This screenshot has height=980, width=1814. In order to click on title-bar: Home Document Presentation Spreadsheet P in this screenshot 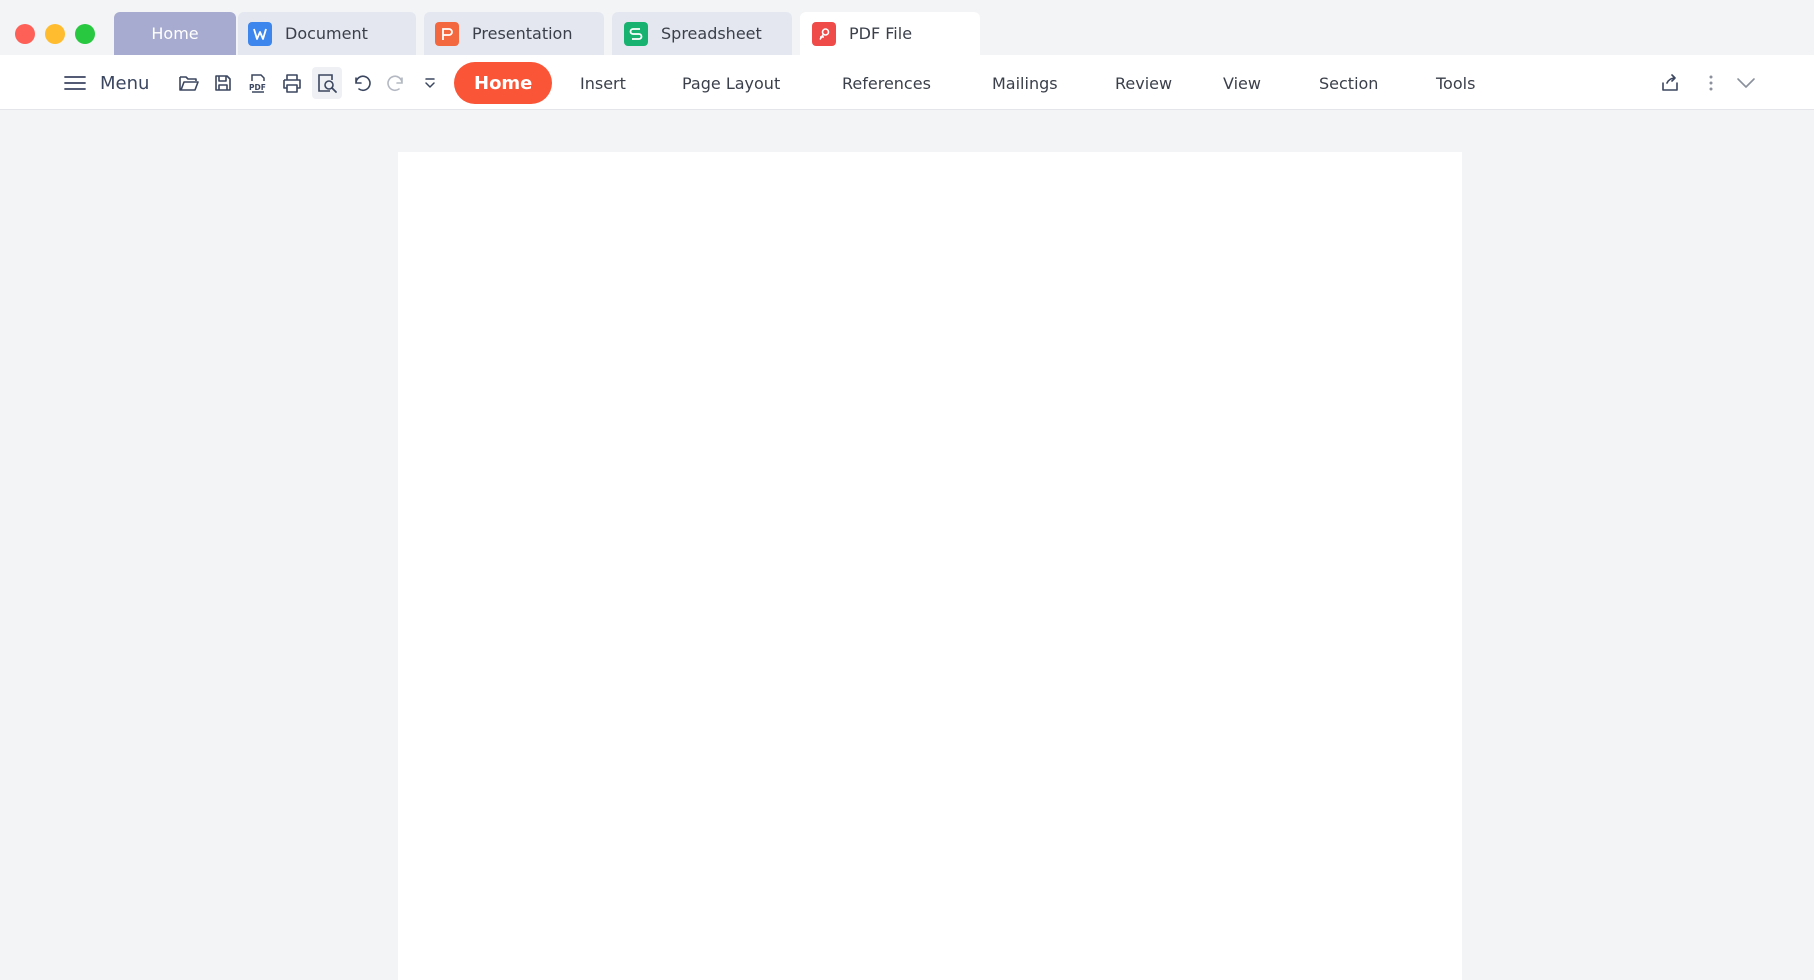, I will do `click(907, 27)`.